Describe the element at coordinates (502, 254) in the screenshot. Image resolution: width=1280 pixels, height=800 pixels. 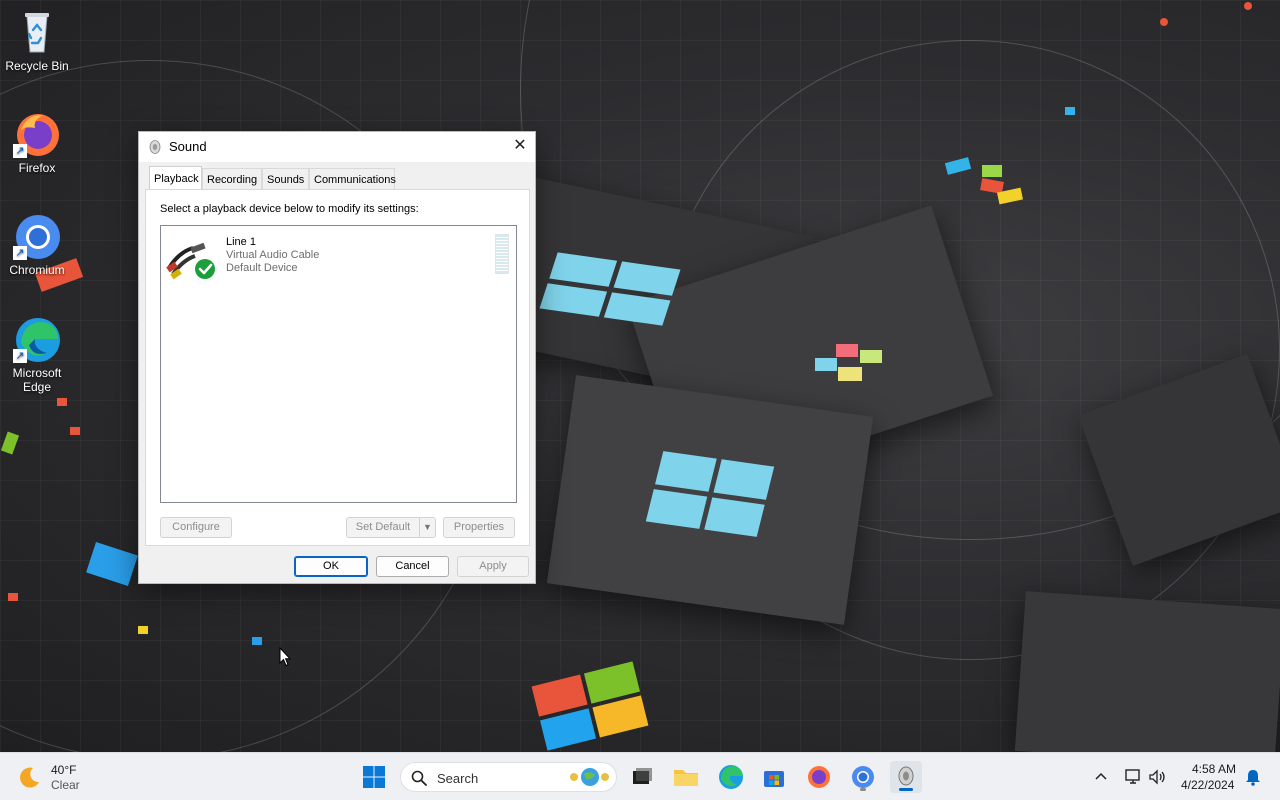
I see `volume-level-meter` at that location.